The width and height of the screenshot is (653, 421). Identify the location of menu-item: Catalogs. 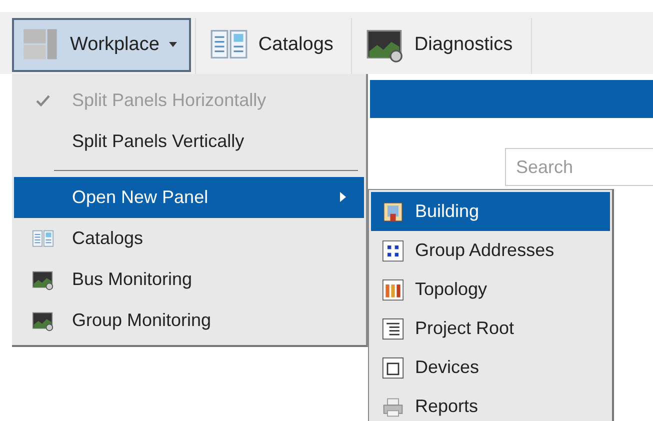
(189, 238).